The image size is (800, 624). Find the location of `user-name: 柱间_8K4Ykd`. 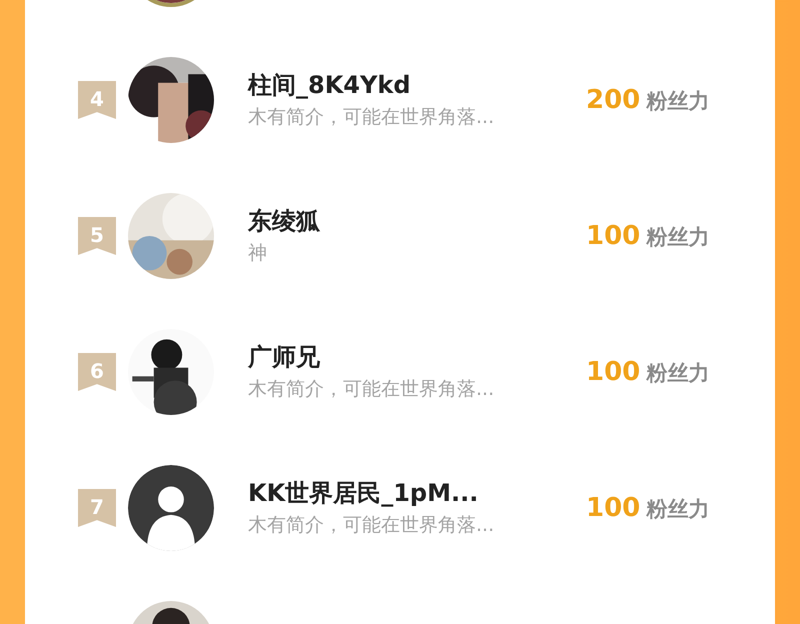

user-name: 柱间_8K4Ykd is located at coordinates (413, 85).